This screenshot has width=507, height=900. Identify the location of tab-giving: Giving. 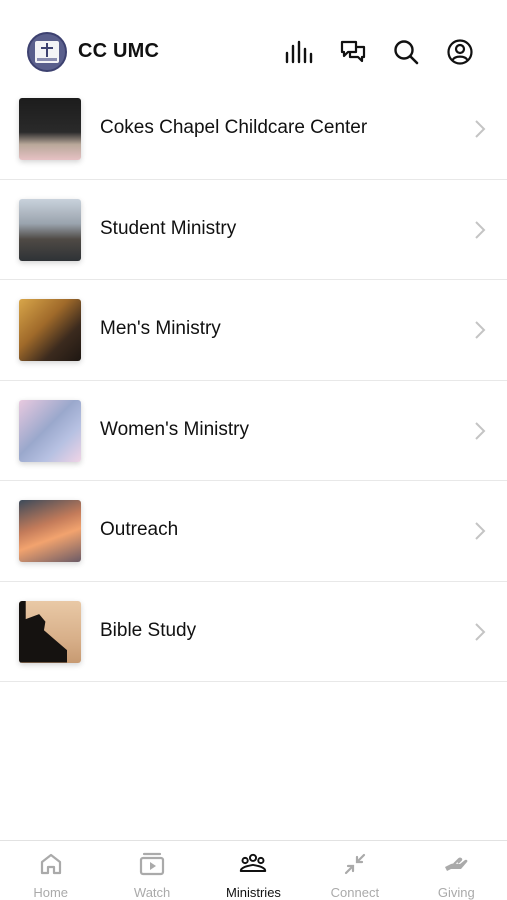
(456, 870).